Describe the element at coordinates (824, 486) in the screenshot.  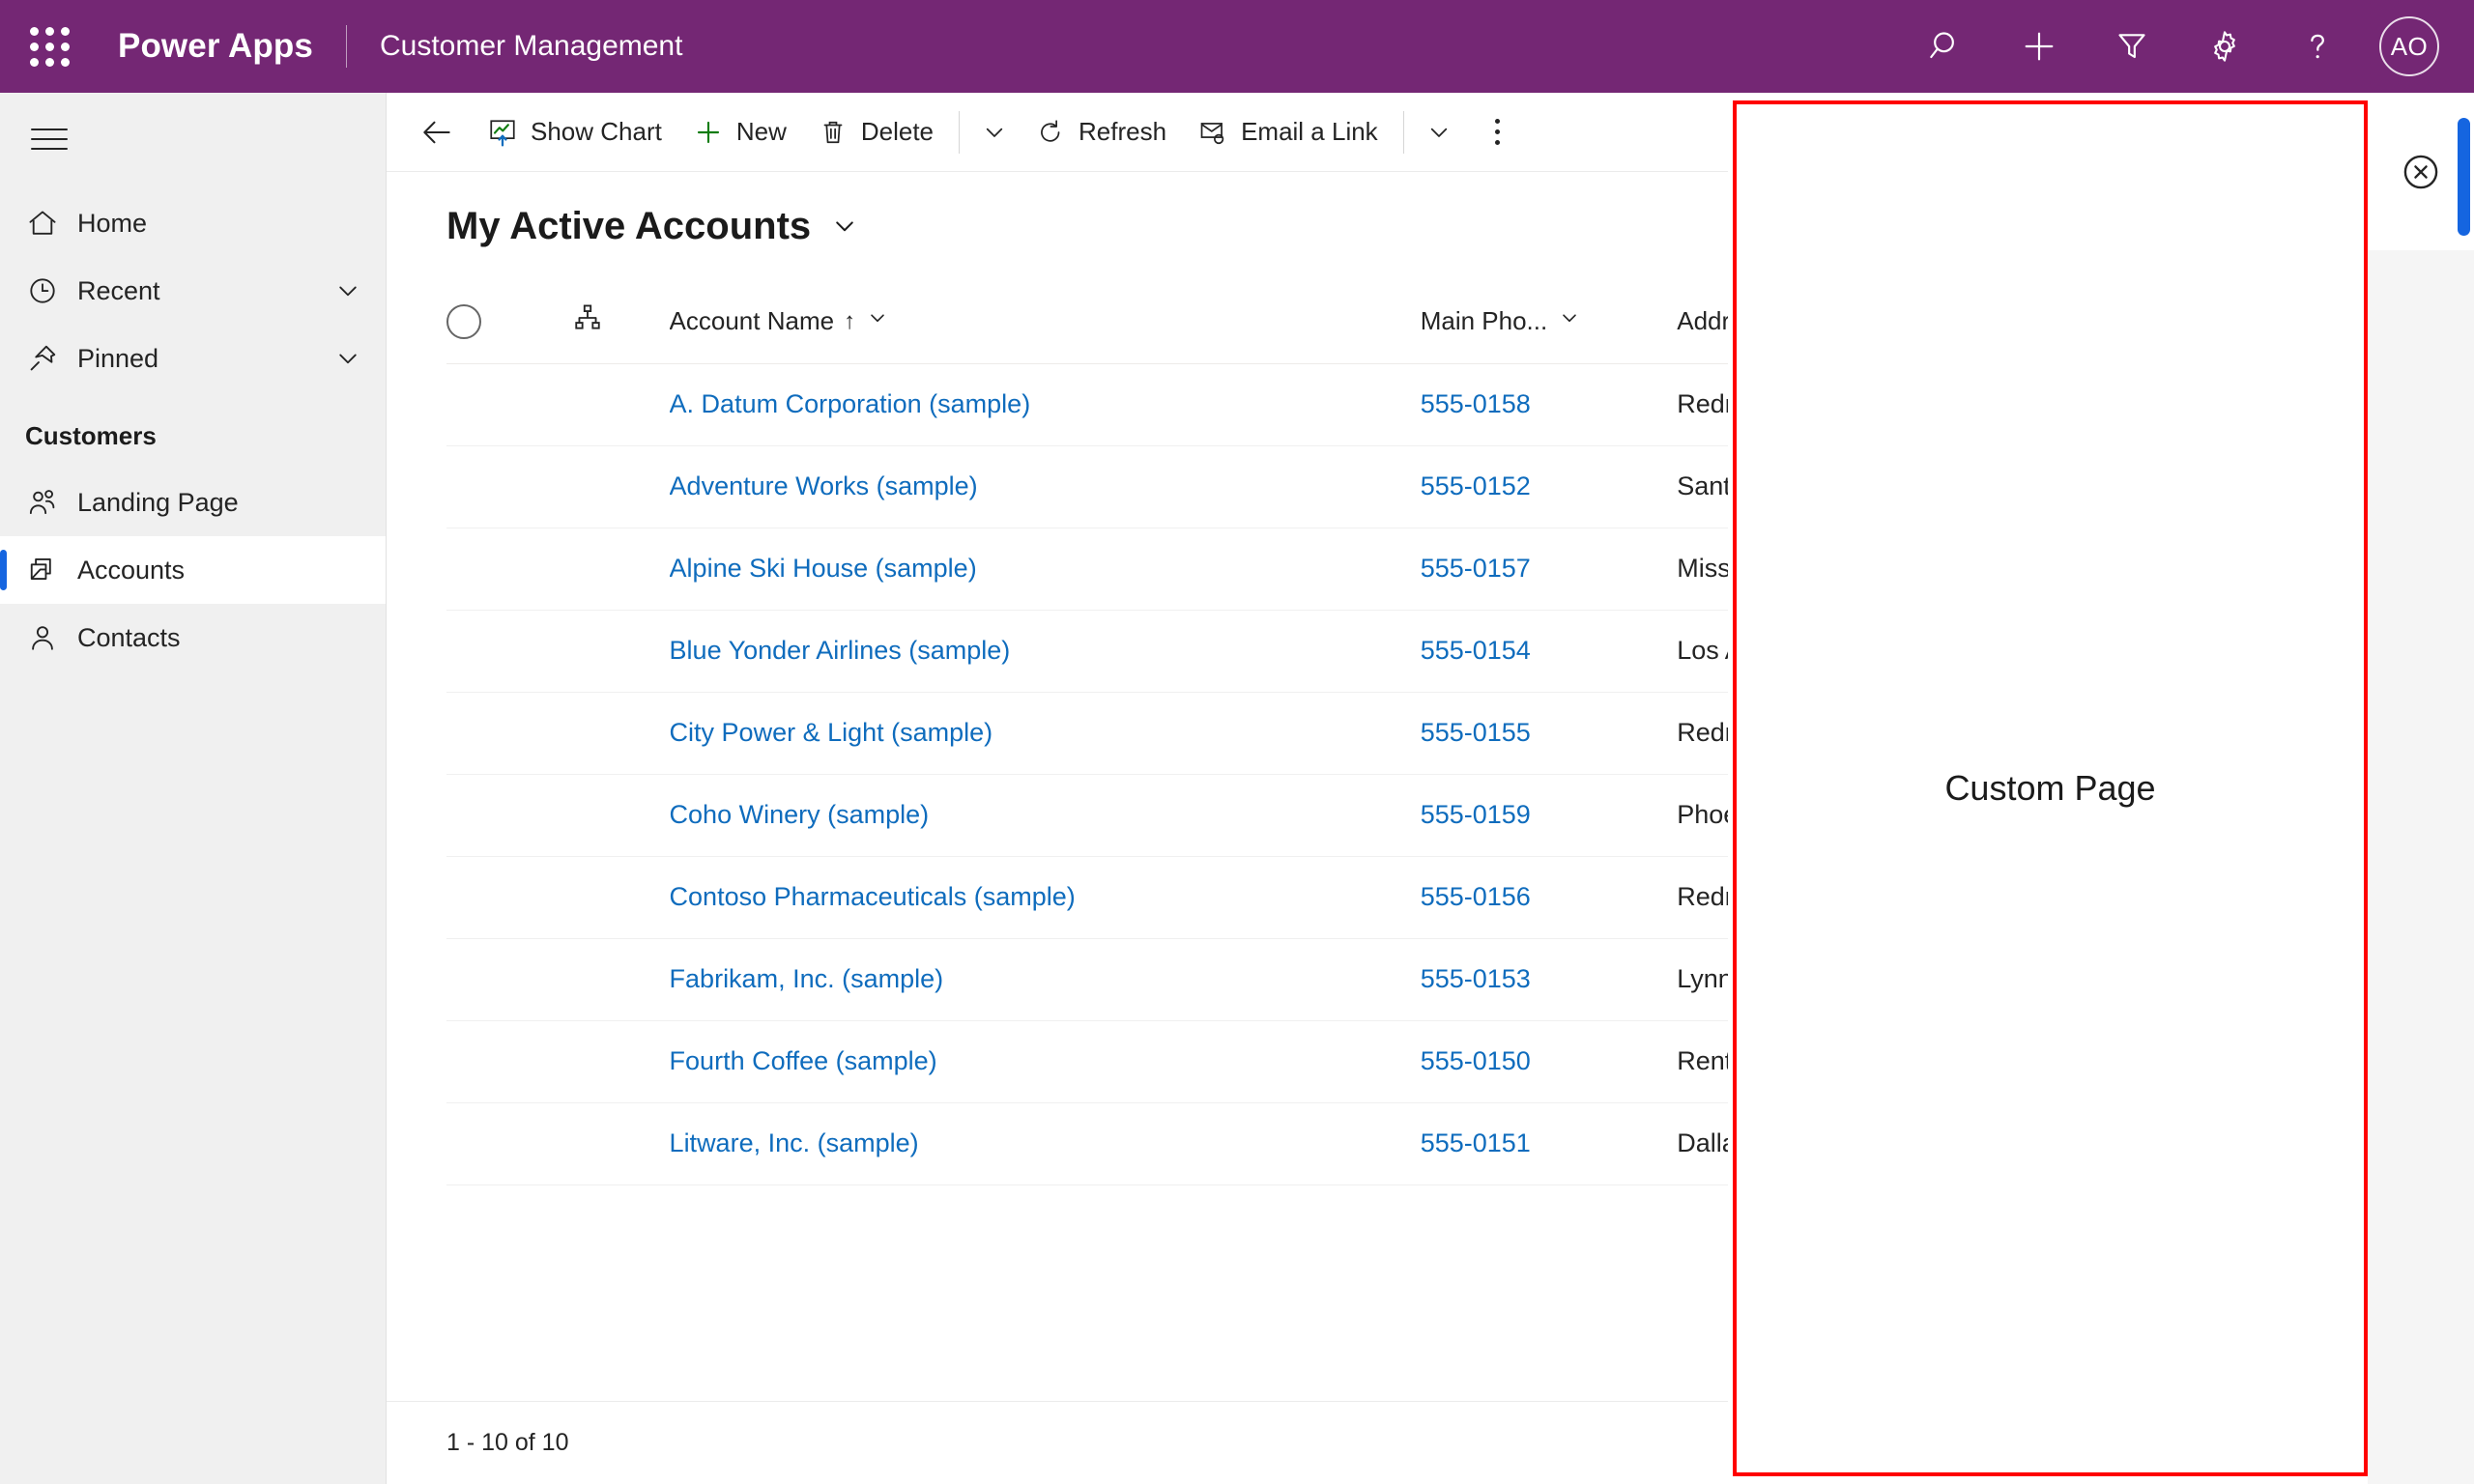
I see `account-name-link: Adventure Works (sample)` at that location.